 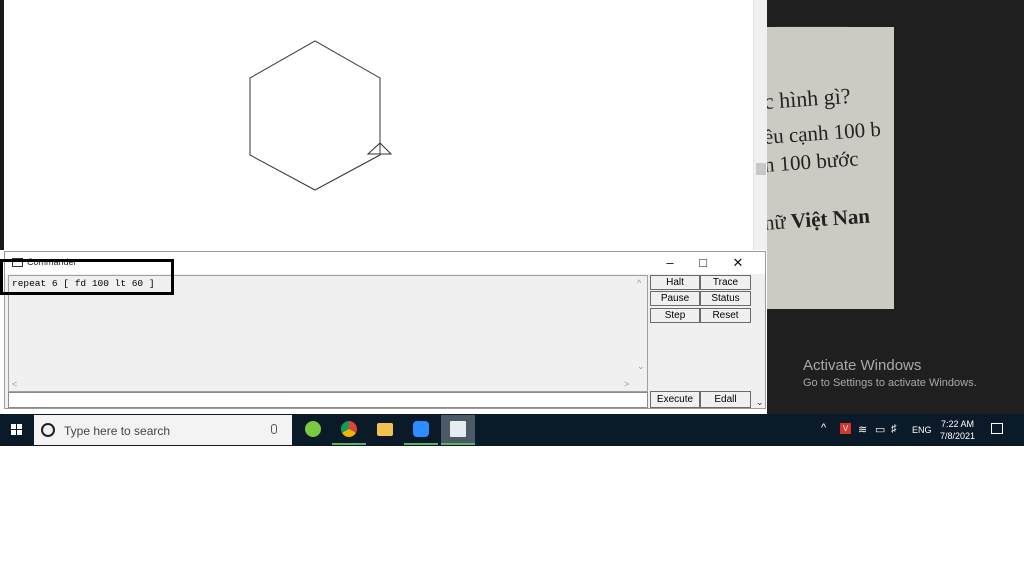 What do you see at coordinates (760, 402) in the screenshot?
I see `chevron-down-icon: ⌄` at bounding box center [760, 402].